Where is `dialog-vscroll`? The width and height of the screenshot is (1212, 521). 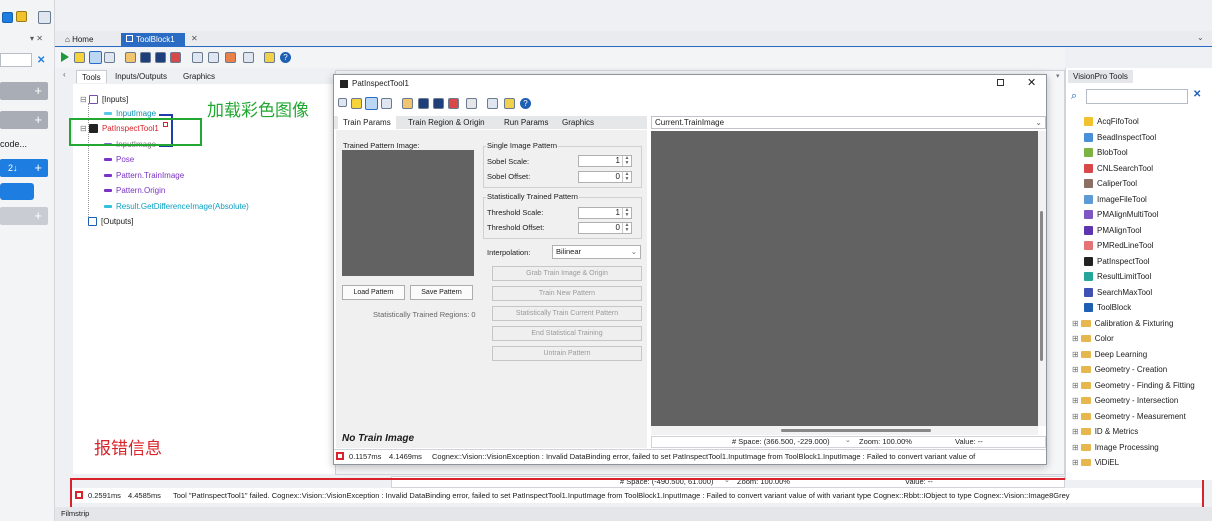
dialog-vscroll is located at coordinates (1042, 278).